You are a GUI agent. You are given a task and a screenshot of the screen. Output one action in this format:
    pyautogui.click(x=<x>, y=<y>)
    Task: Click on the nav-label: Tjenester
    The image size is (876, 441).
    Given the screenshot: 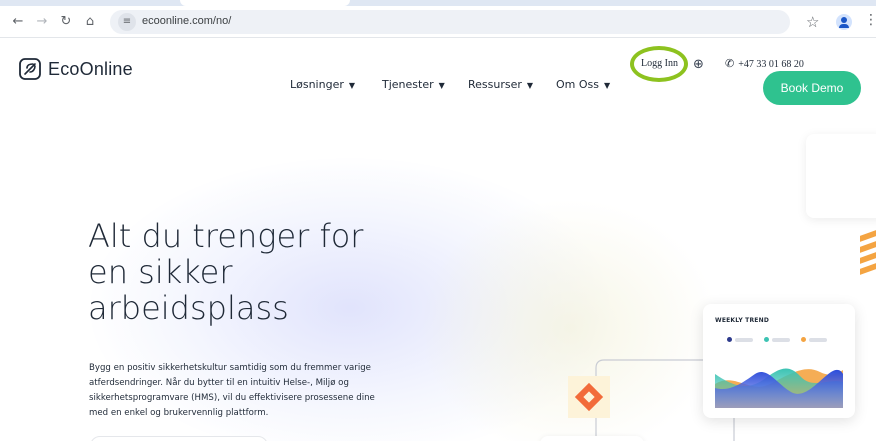 What is the action you would take?
    pyautogui.click(x=408, y=84)
    